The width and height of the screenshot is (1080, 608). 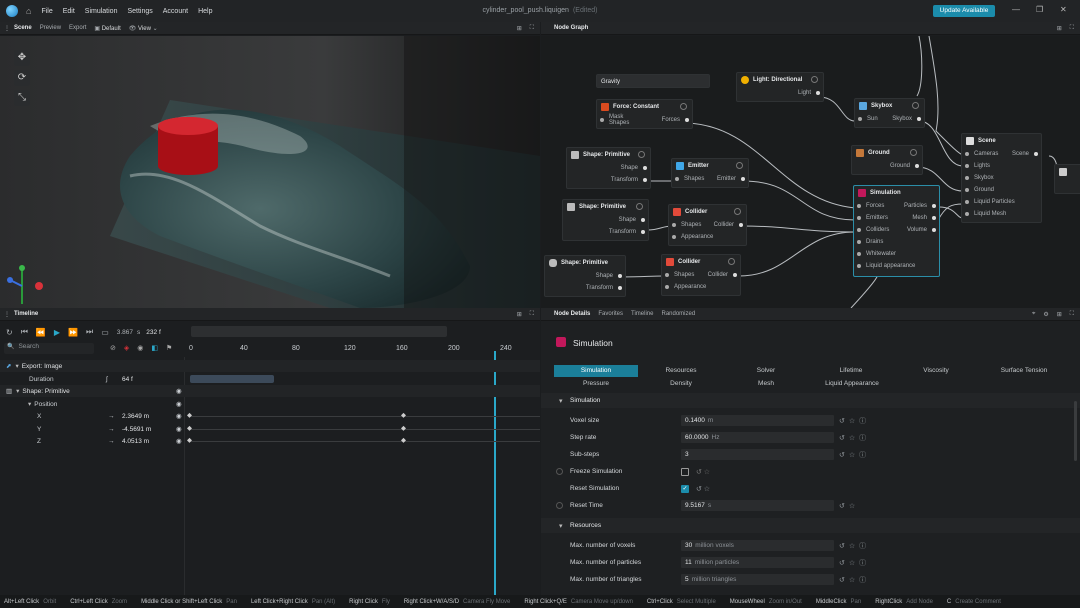 I want to click on node-ground: Ground Ground, so click(x=887, y=160).